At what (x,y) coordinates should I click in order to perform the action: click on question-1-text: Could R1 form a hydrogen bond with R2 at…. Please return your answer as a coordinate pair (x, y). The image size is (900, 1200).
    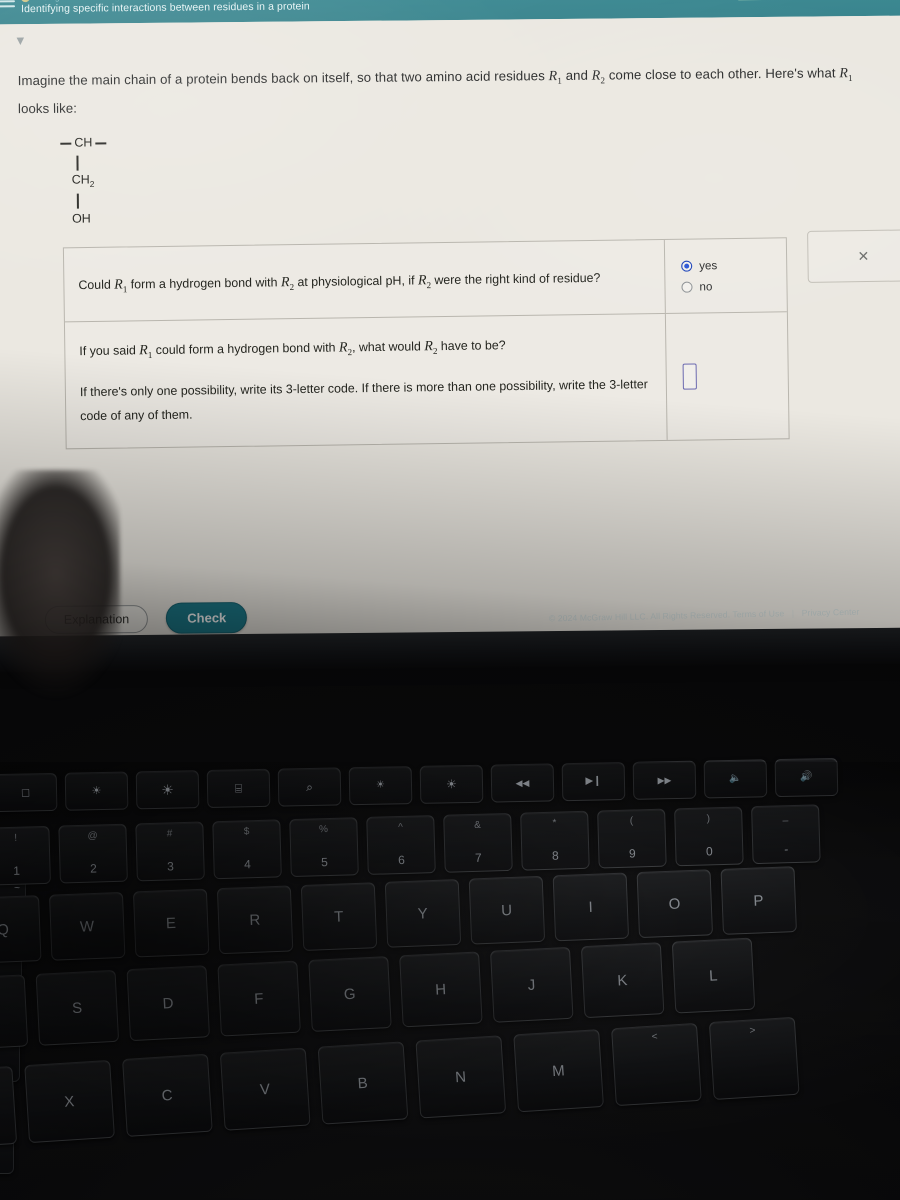
    Looking at the image, I should click on (364, 281).